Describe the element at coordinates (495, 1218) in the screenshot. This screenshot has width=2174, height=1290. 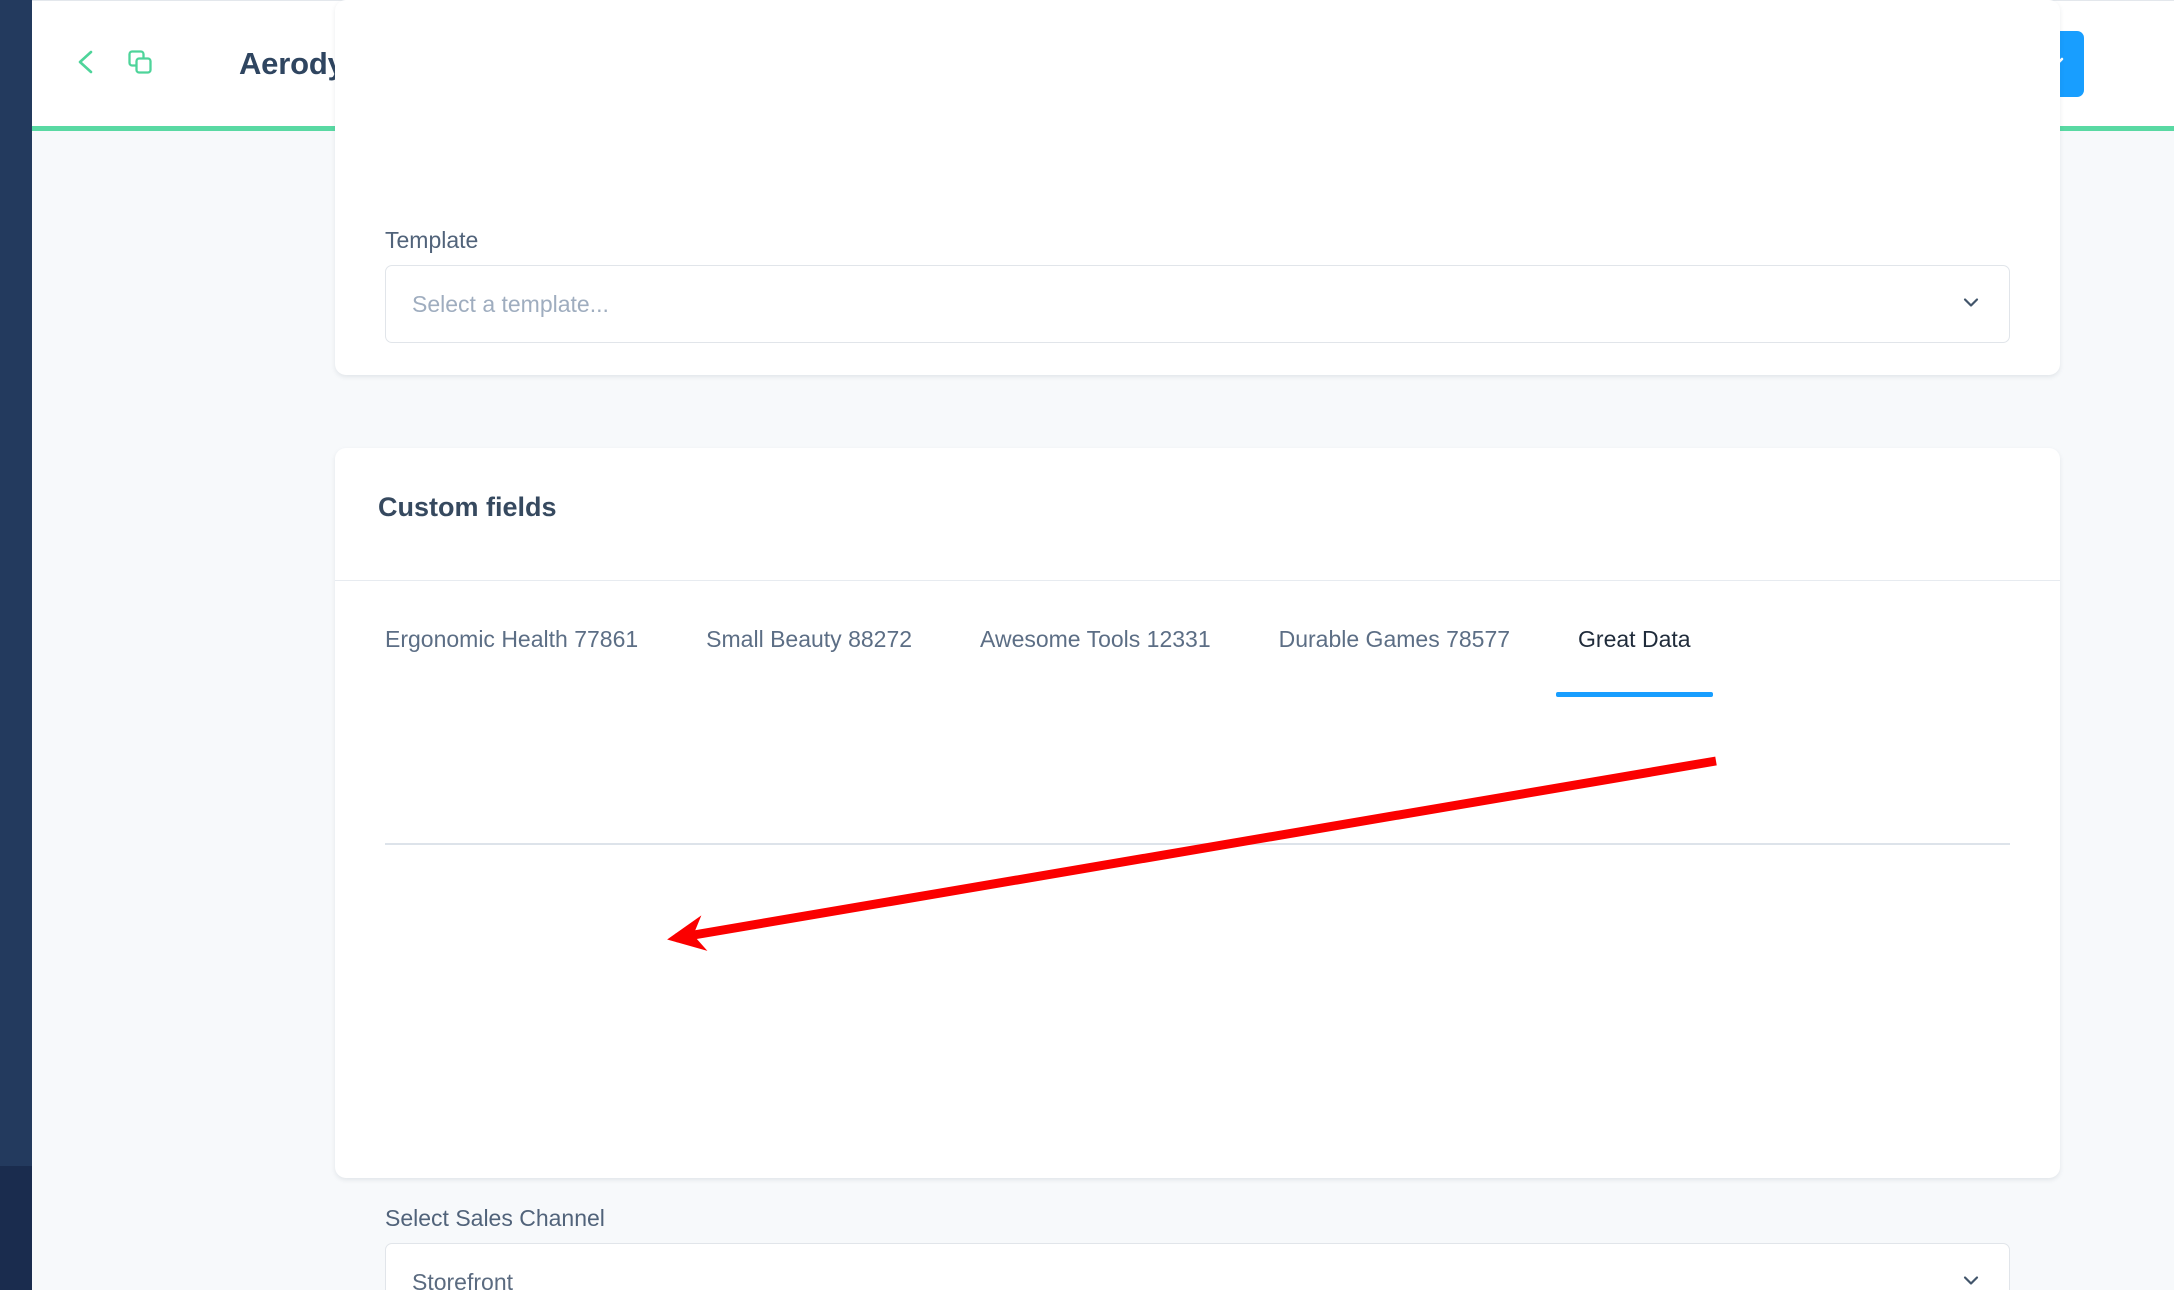
I see `sales-channel-label: Select Sales Channel` at that location.